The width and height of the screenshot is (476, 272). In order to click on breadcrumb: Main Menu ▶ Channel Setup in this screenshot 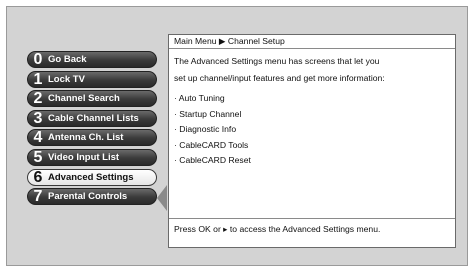, I will do `click(312, 42)`.